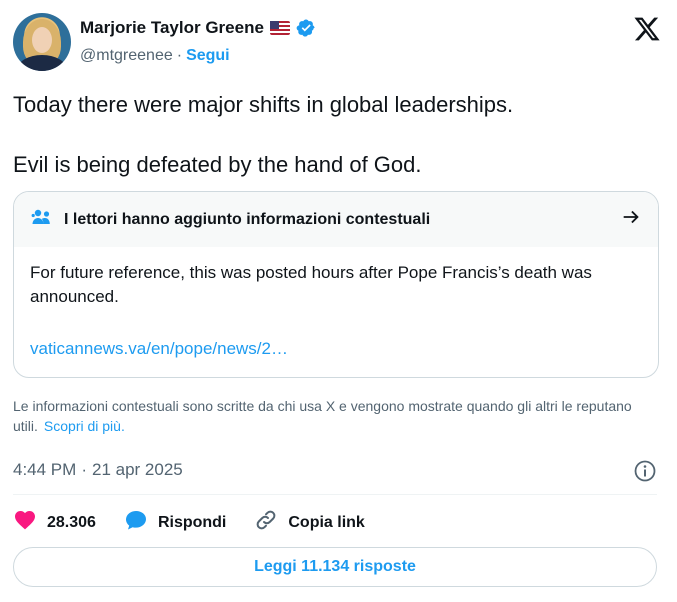  What do you see at coordinates (631, 219) in the screenshot?
I see `arrow-right-icon` at bounding box center [631, 219].